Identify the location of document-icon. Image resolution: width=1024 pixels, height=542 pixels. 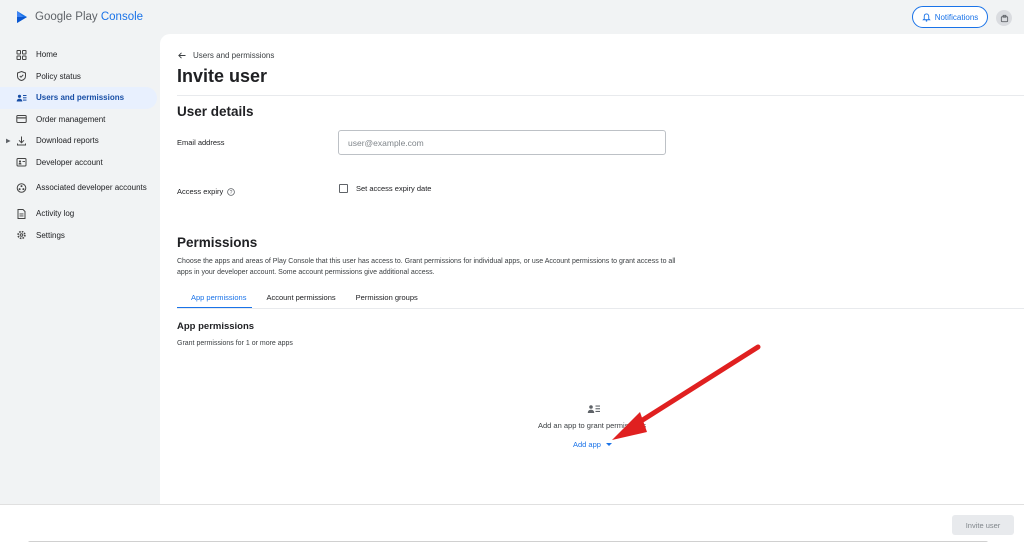
(21, 213).